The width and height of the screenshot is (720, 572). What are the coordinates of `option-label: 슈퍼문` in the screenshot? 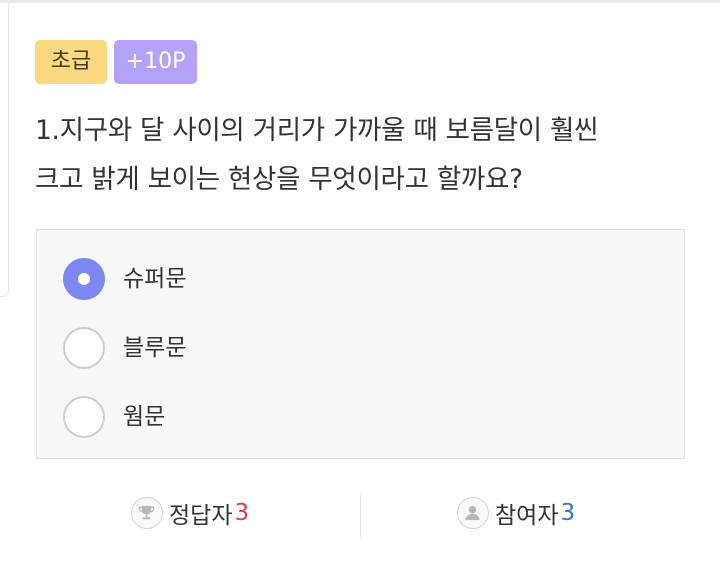 It's located at (155, 279).